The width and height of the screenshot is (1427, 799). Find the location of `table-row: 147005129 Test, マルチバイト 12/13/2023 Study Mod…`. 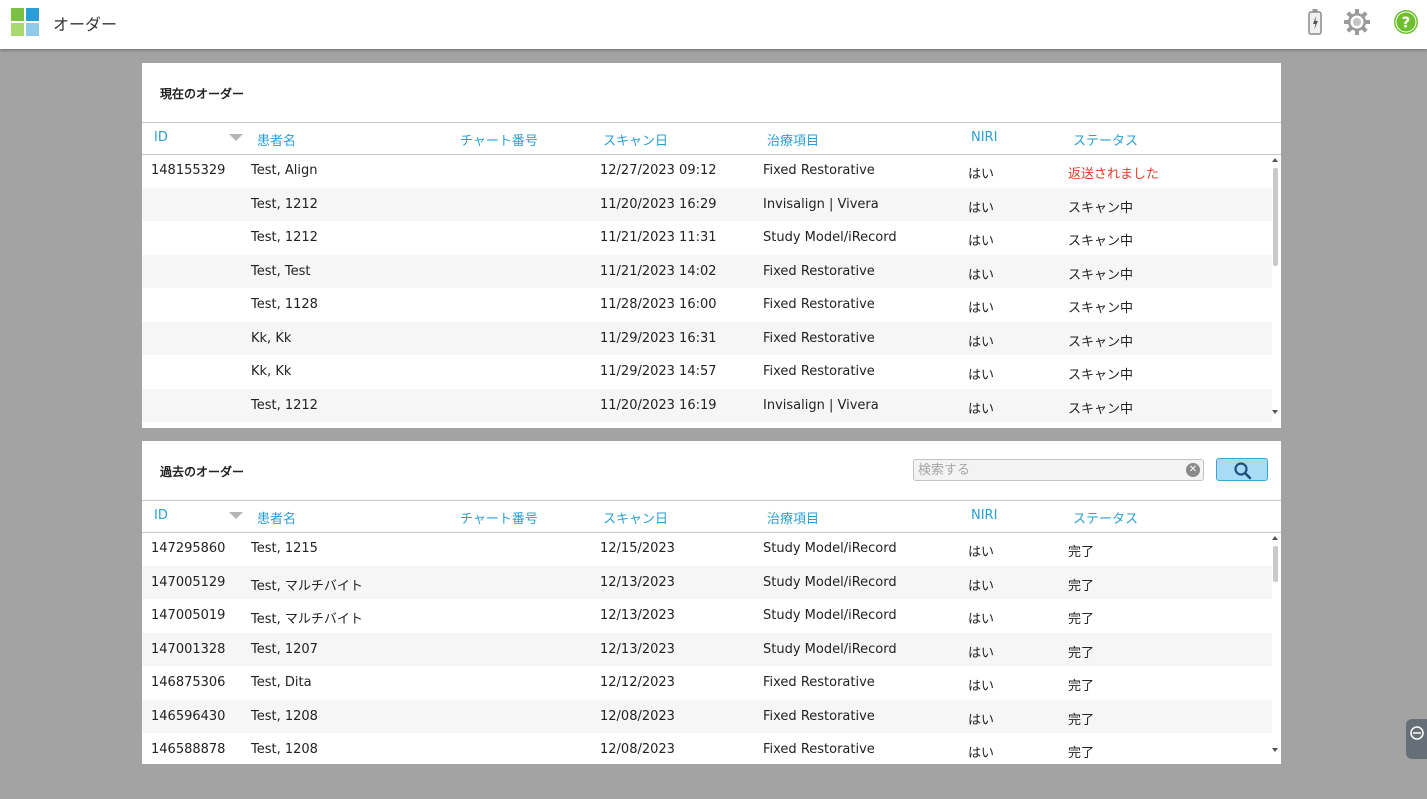

table-row: 147005129 Test, マルチバイト 12/13/2023 Study Mod… is located at coordinates (707, 582).